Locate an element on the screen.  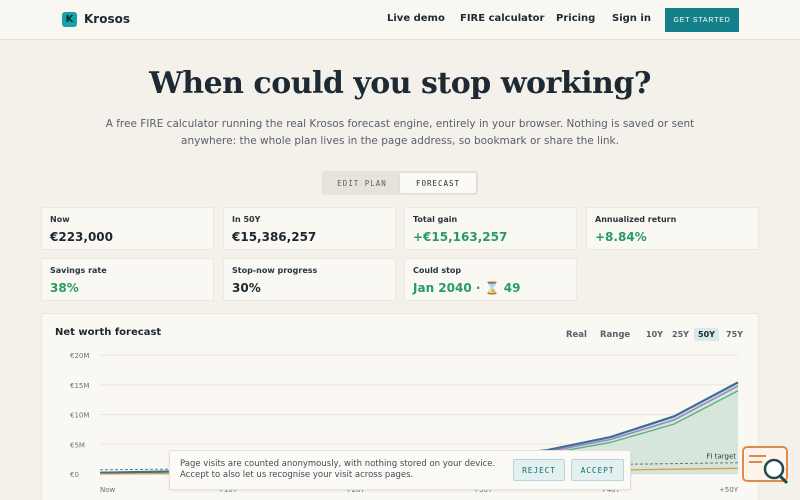
real-toggle: Real is located at coordinates (576, 335).